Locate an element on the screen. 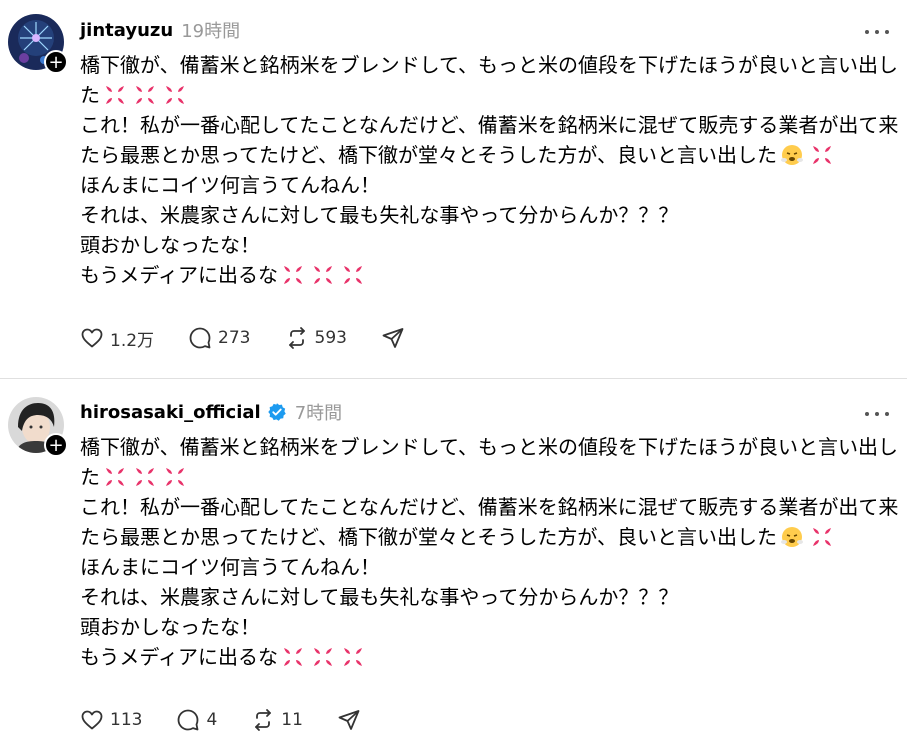 This screenshot has height=739, width=907. repost-count: 11 is located at coordinates (292, 720).